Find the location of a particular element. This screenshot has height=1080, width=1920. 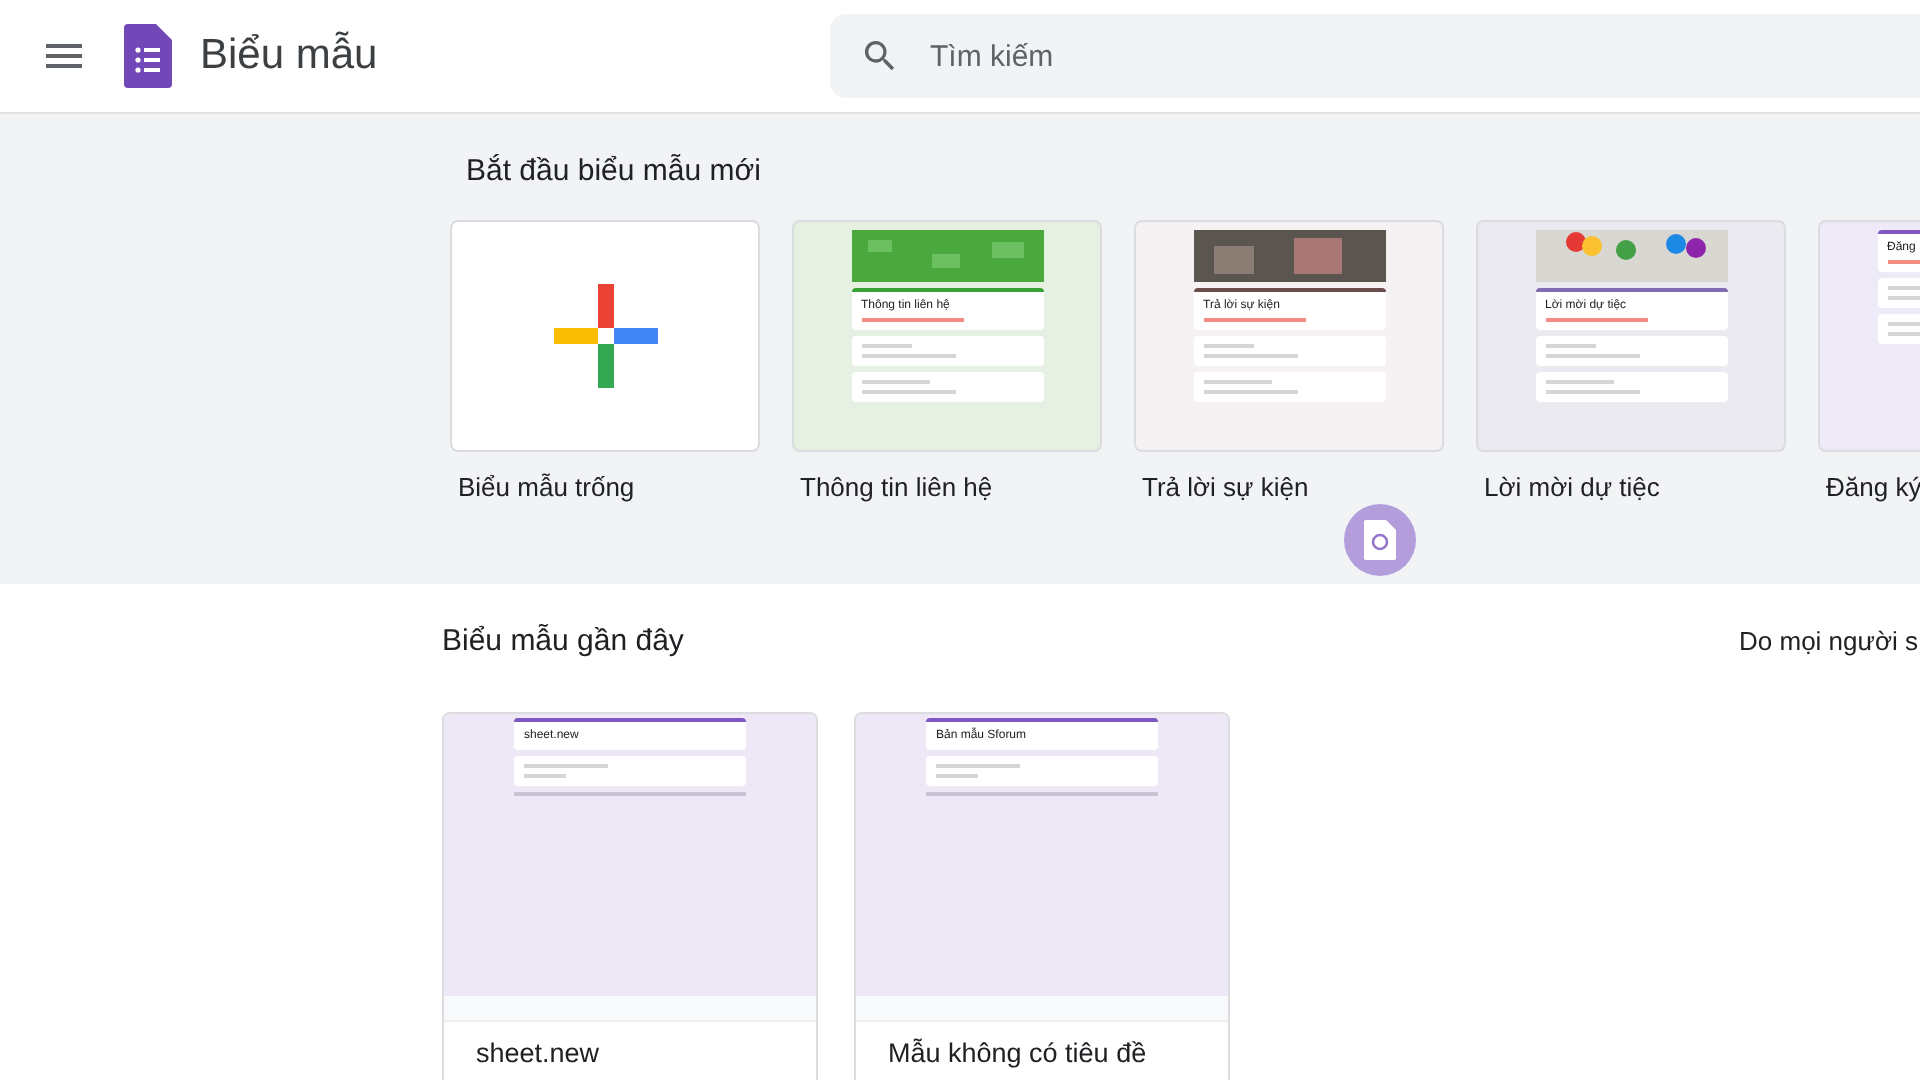

document-icon is located at coordinates (1380, 540).